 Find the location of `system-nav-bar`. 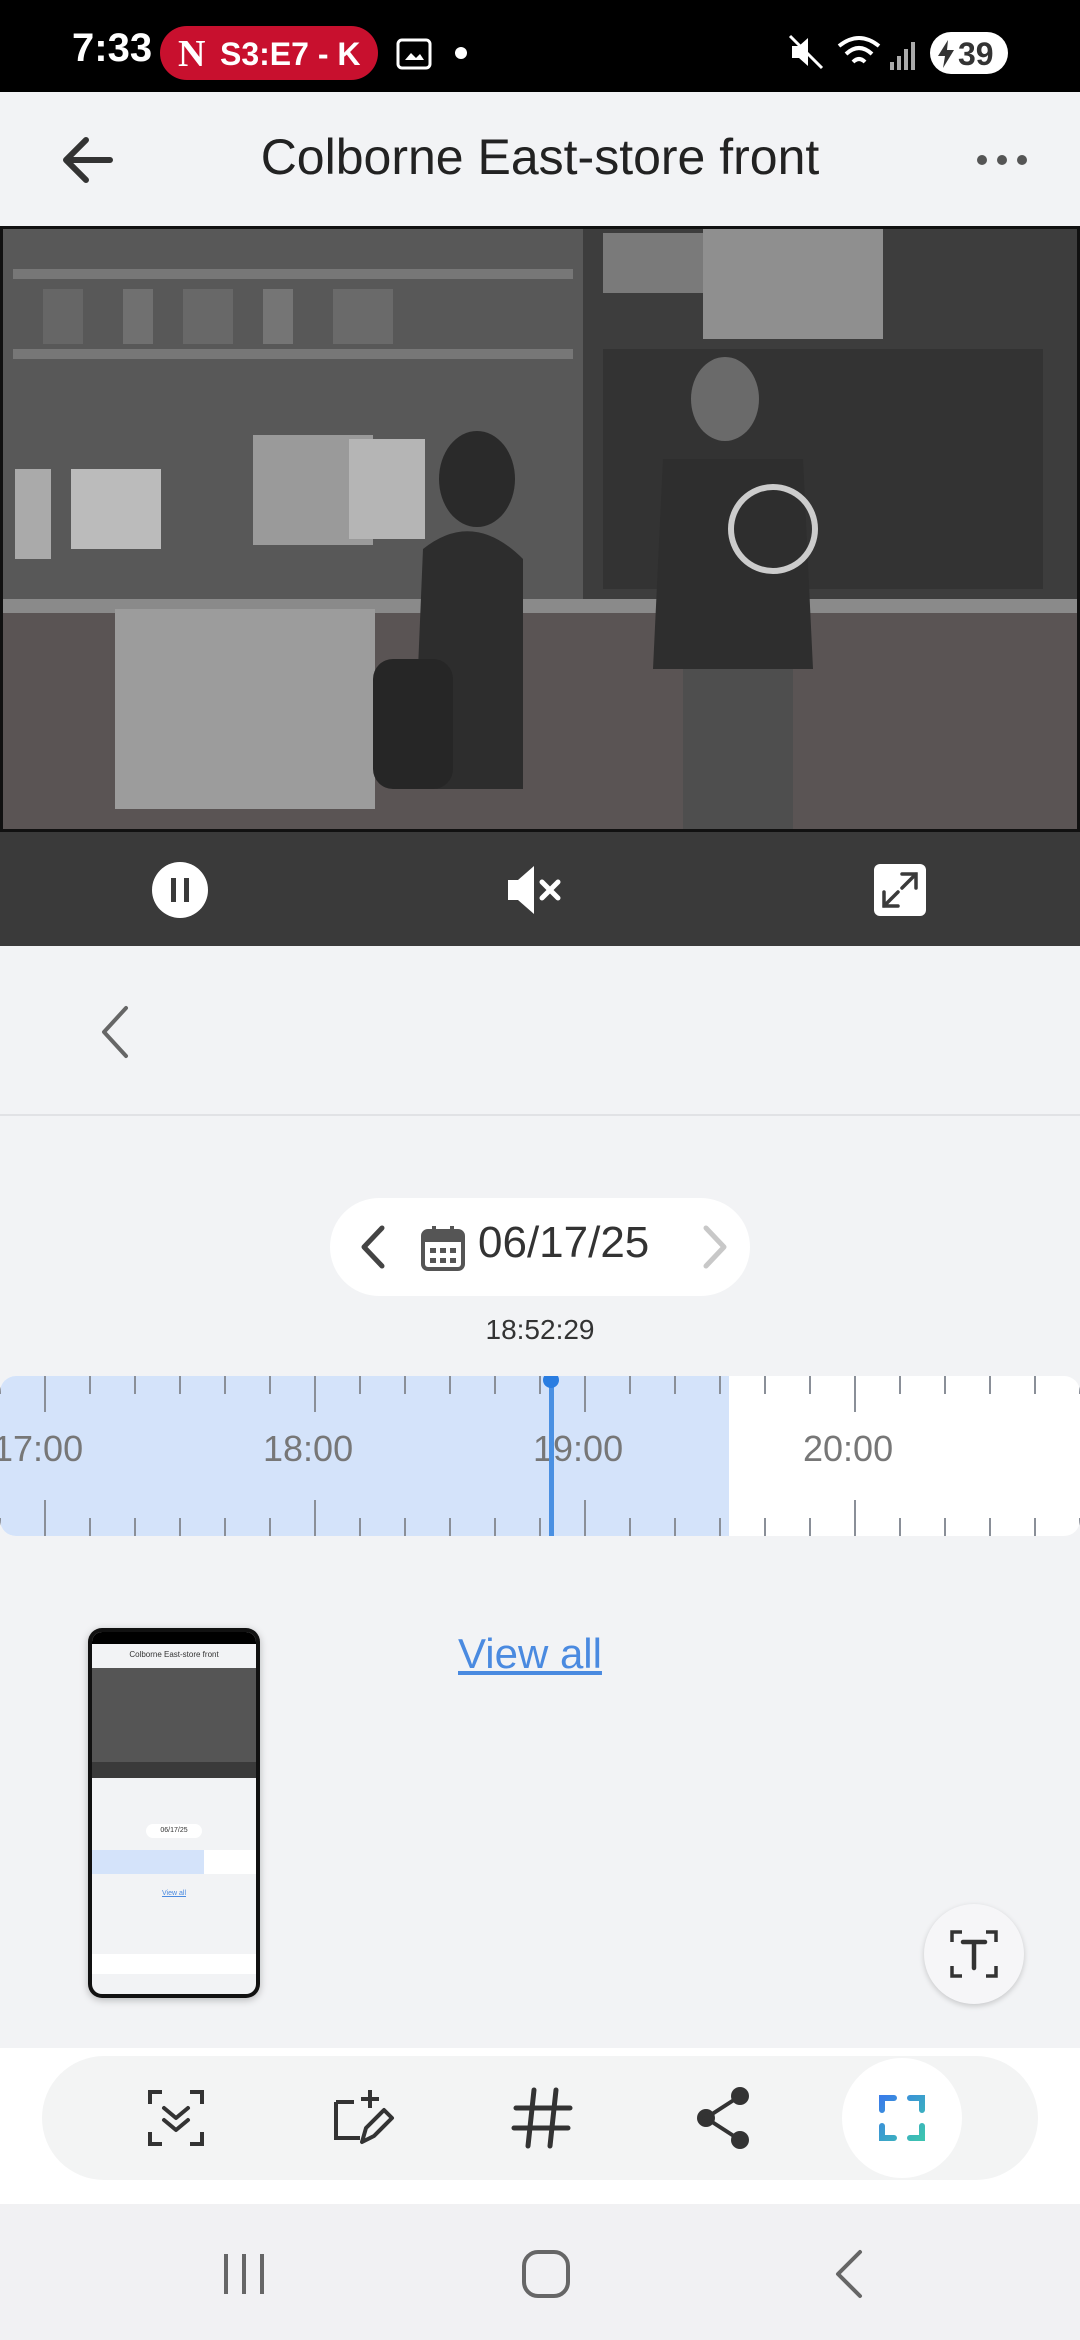

system-nav-bar is located at coordinates (540, 2272).